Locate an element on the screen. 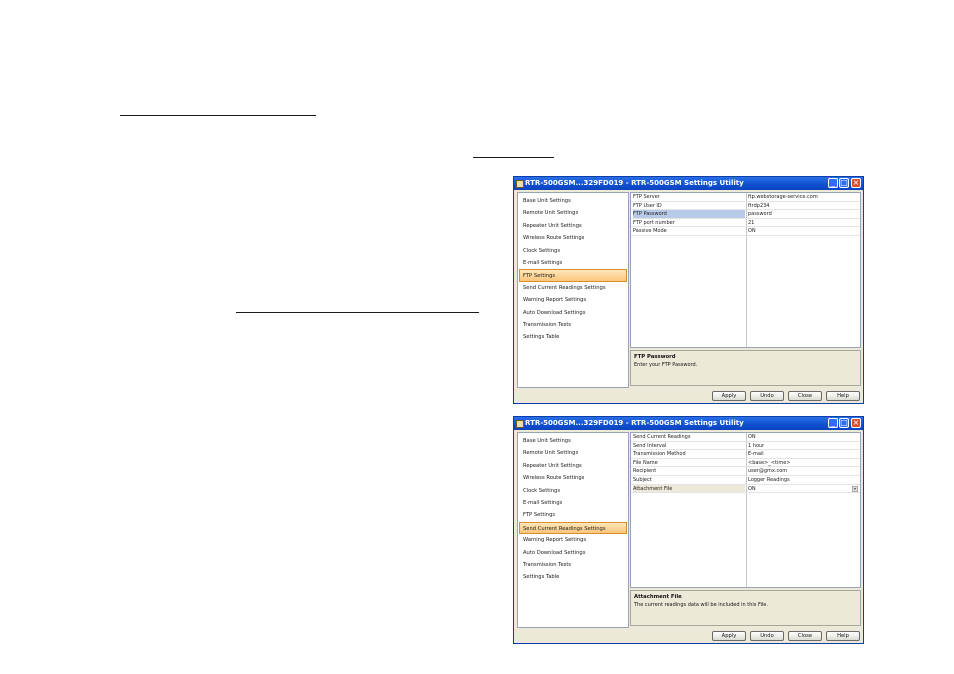 The height and width of the screenshot is (674, 954). dropdown-arrow-icon: ▾ is located at coordinates (855, 488).